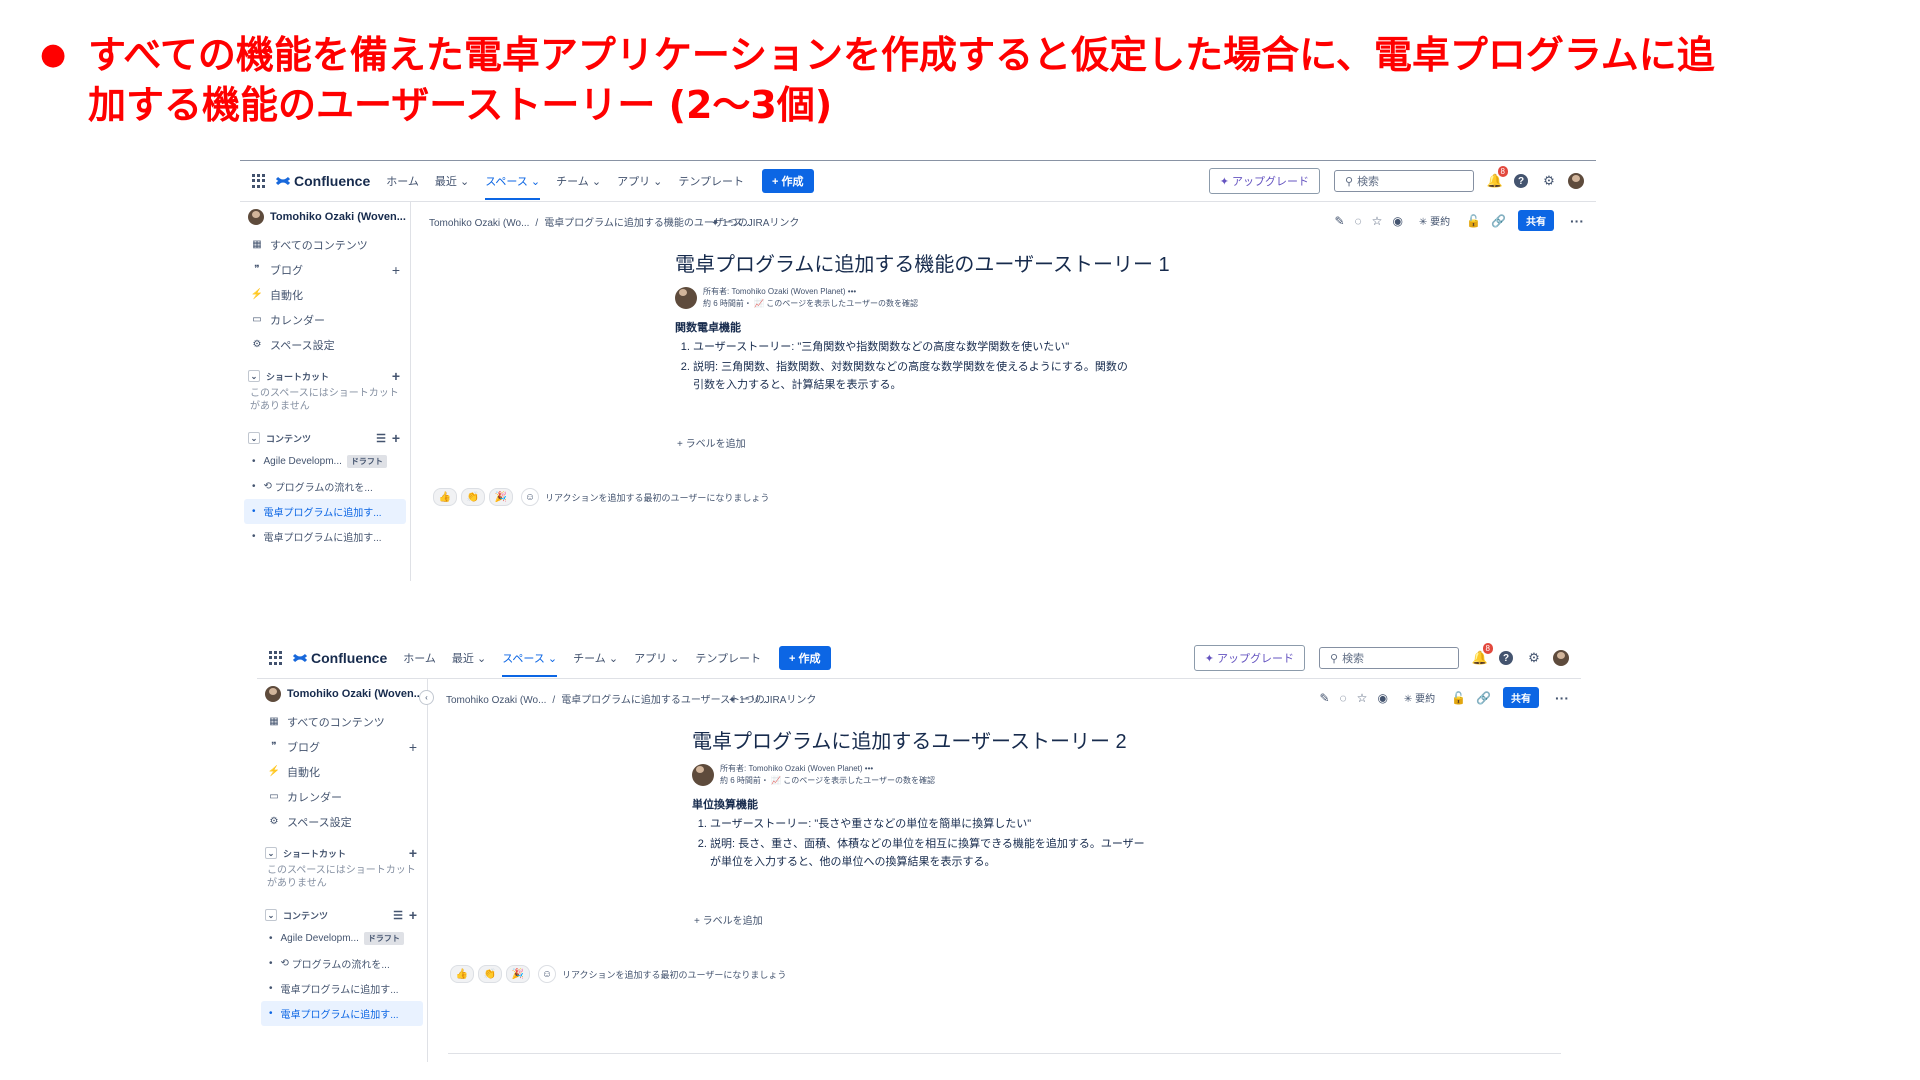  I want to click on sidebar-item-automation: ⚡ 自動化, so click(342, 771).